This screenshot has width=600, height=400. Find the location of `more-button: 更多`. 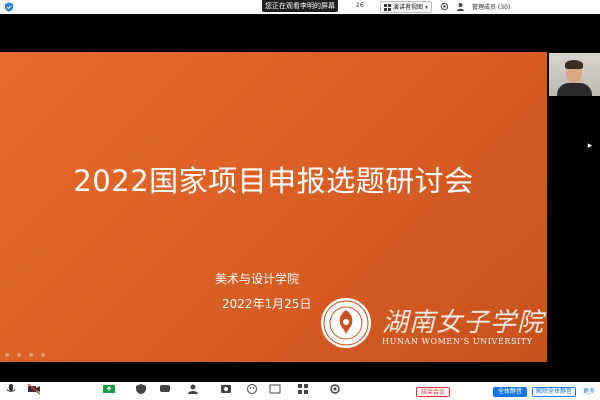

more-button: 更多 is located at coordinates (589, 392).